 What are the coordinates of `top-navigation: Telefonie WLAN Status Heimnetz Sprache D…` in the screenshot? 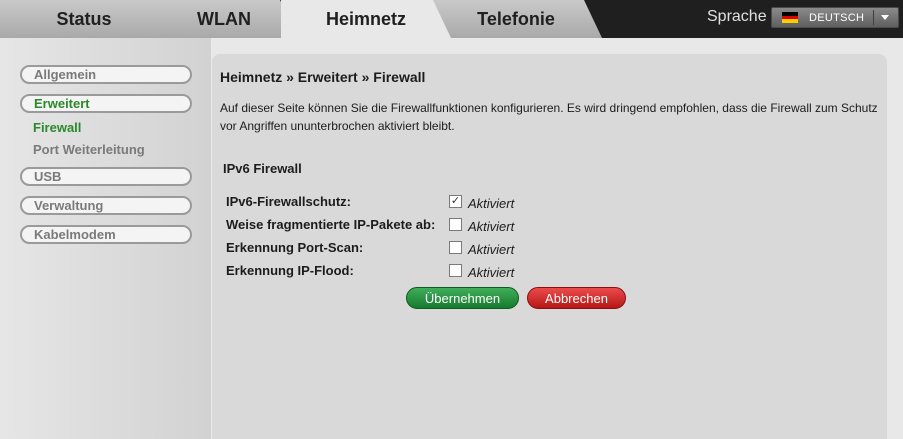 It's located at (451, 19).